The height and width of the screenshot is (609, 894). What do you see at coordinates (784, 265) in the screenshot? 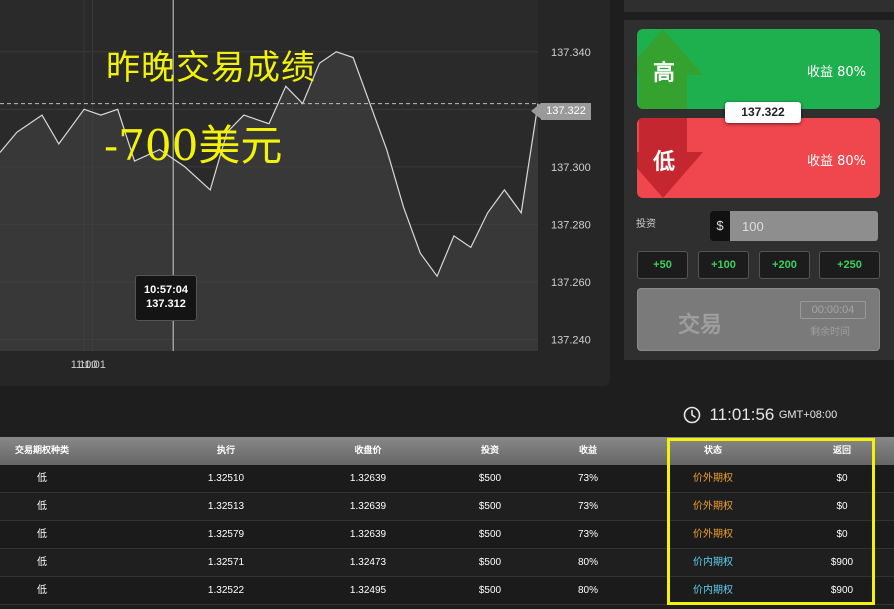
I see `add-200-button: +200` at bounding box center [784, 265].